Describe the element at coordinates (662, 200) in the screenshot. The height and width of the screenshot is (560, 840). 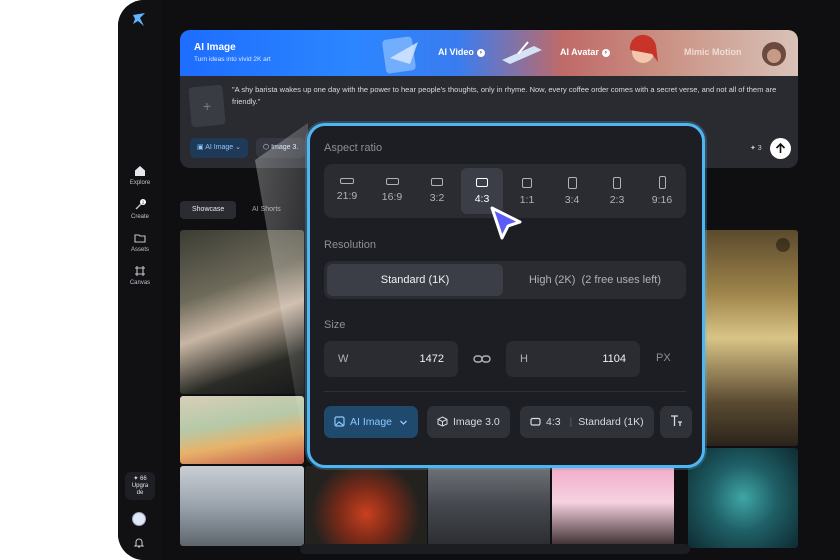
I see `ratio-label: 9:16` at that location.